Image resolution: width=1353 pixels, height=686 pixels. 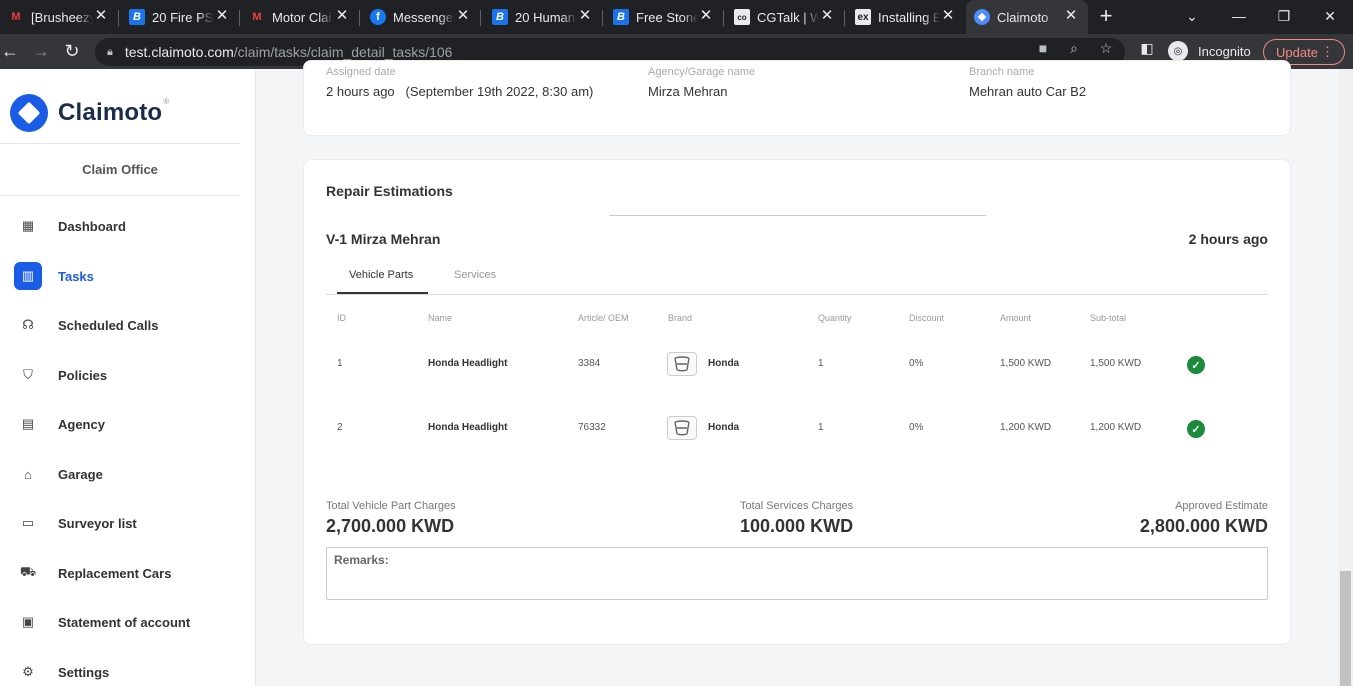 What do you see at coordinates (1074, 48) in the screenshot?
I see `zoom-icon: ⌕` at bounding box center [1074, 48].